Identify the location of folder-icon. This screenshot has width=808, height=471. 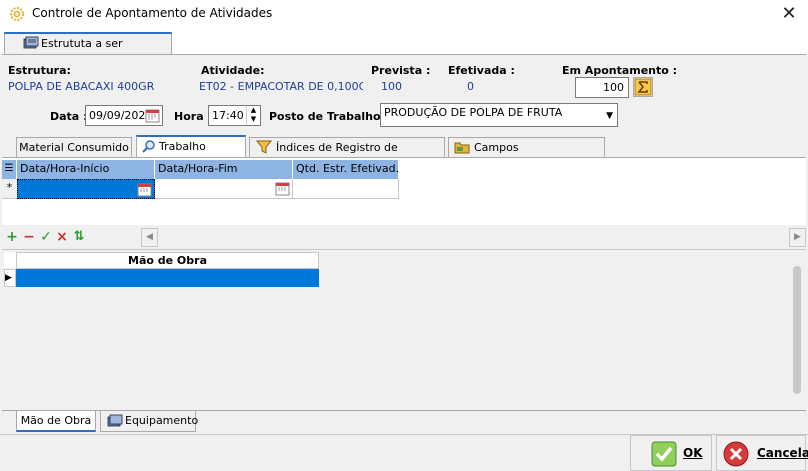
(462, 148).